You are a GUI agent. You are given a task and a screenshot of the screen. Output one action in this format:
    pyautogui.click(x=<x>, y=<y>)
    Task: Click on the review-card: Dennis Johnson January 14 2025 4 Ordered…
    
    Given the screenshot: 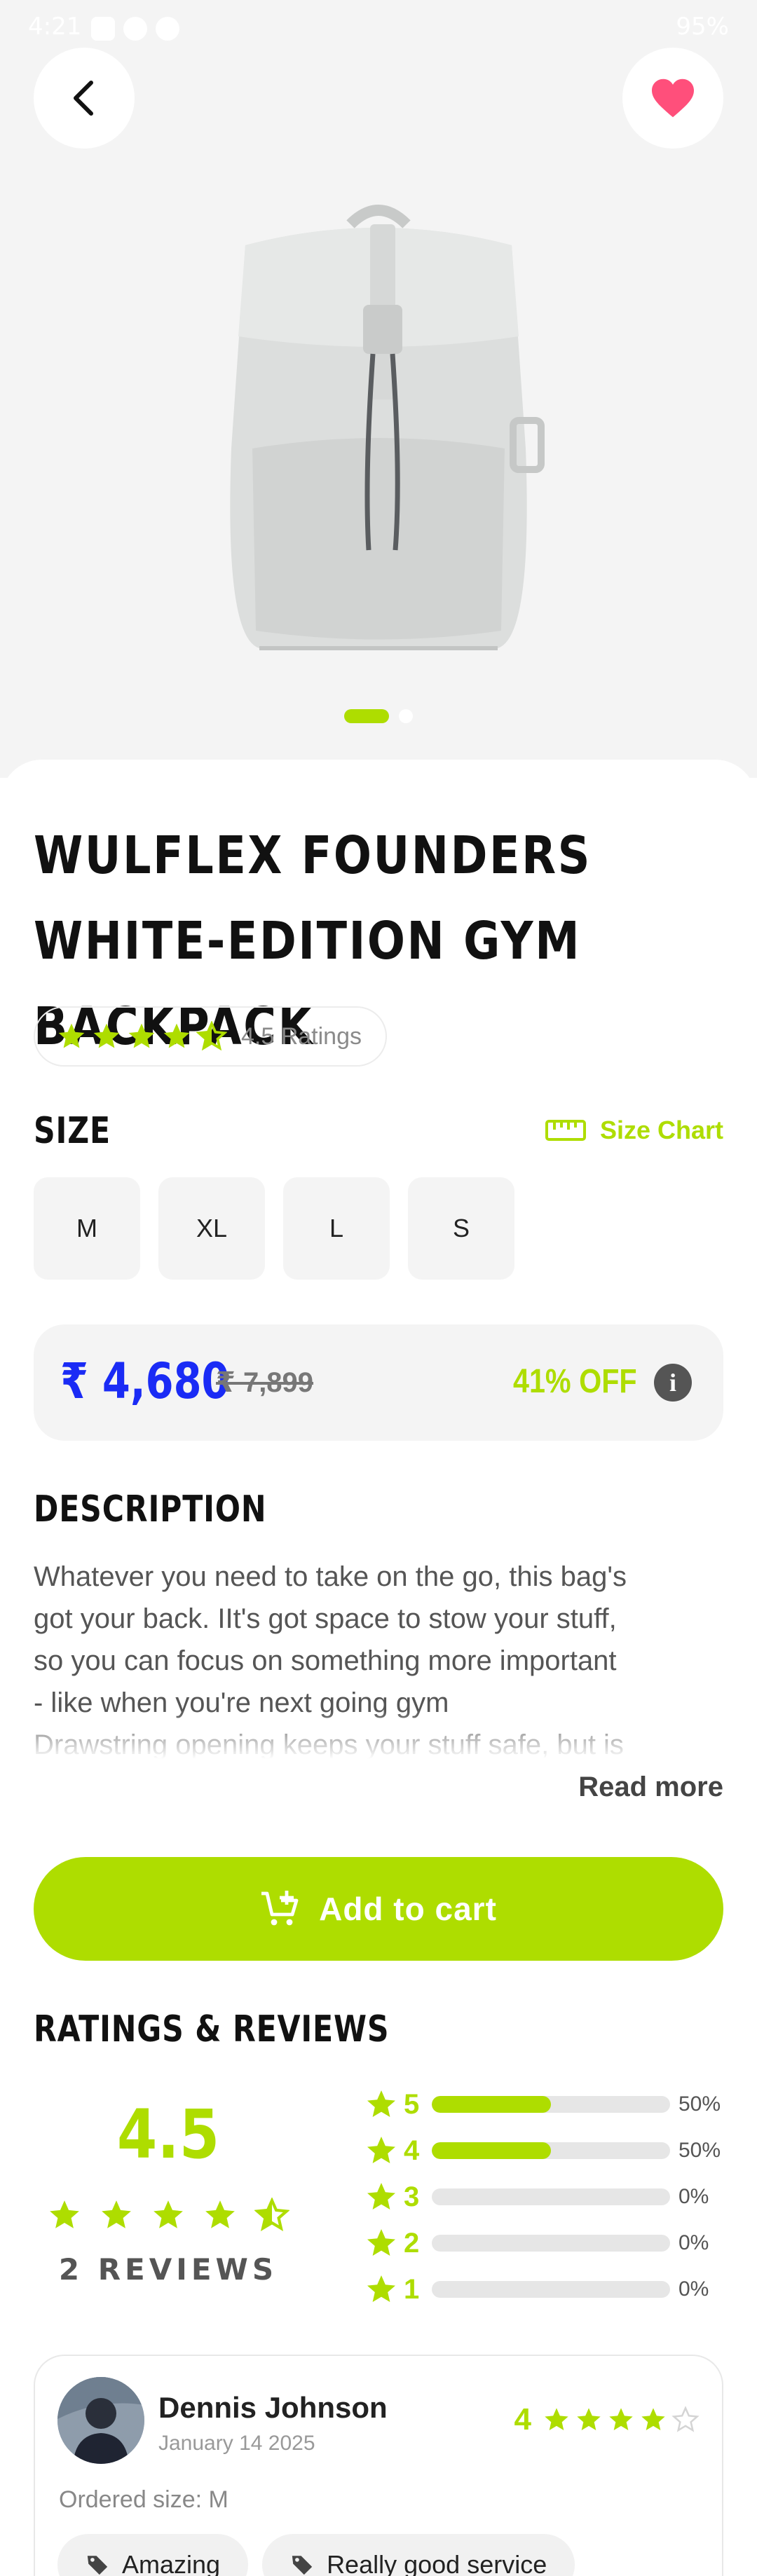 What is the action you would take?
    pyautogui.click(x=378, y=2466)
    